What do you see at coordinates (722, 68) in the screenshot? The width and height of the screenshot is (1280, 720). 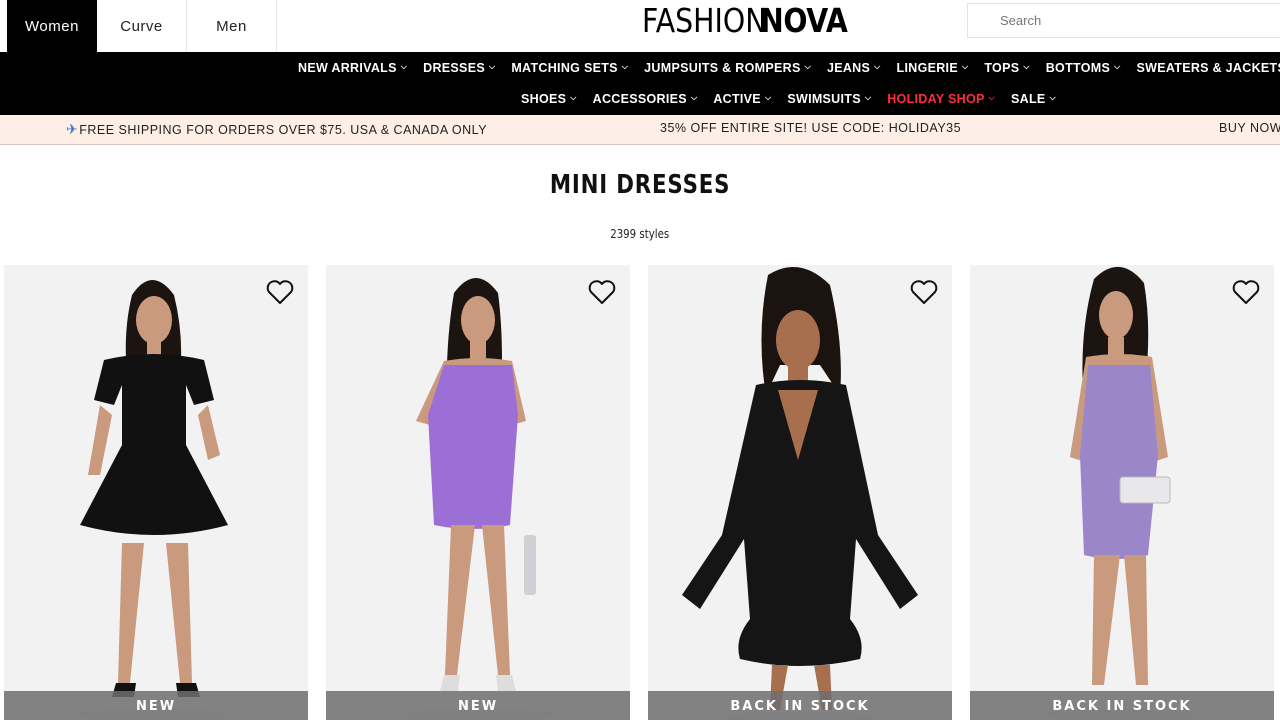 I see `nav-label: JUMPSUITS & ROMPERS` at bounding box center [722, 68].